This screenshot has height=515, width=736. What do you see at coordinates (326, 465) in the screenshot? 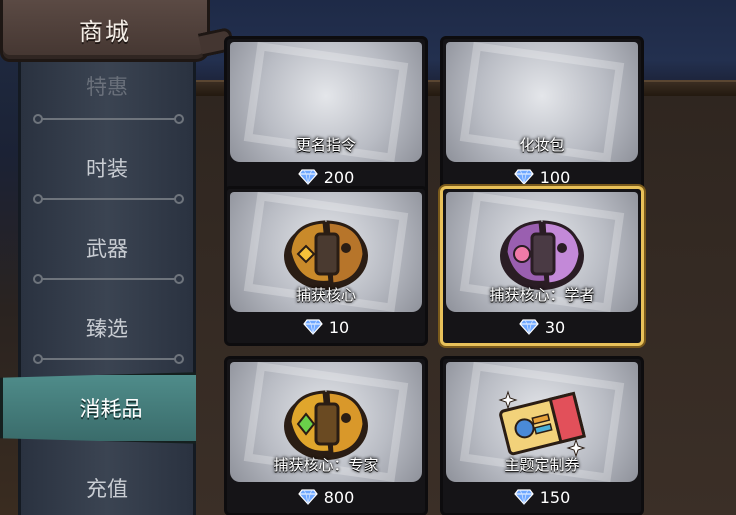
I see `item-name: 捕获核心：专家` at bounding box center [326, 465].